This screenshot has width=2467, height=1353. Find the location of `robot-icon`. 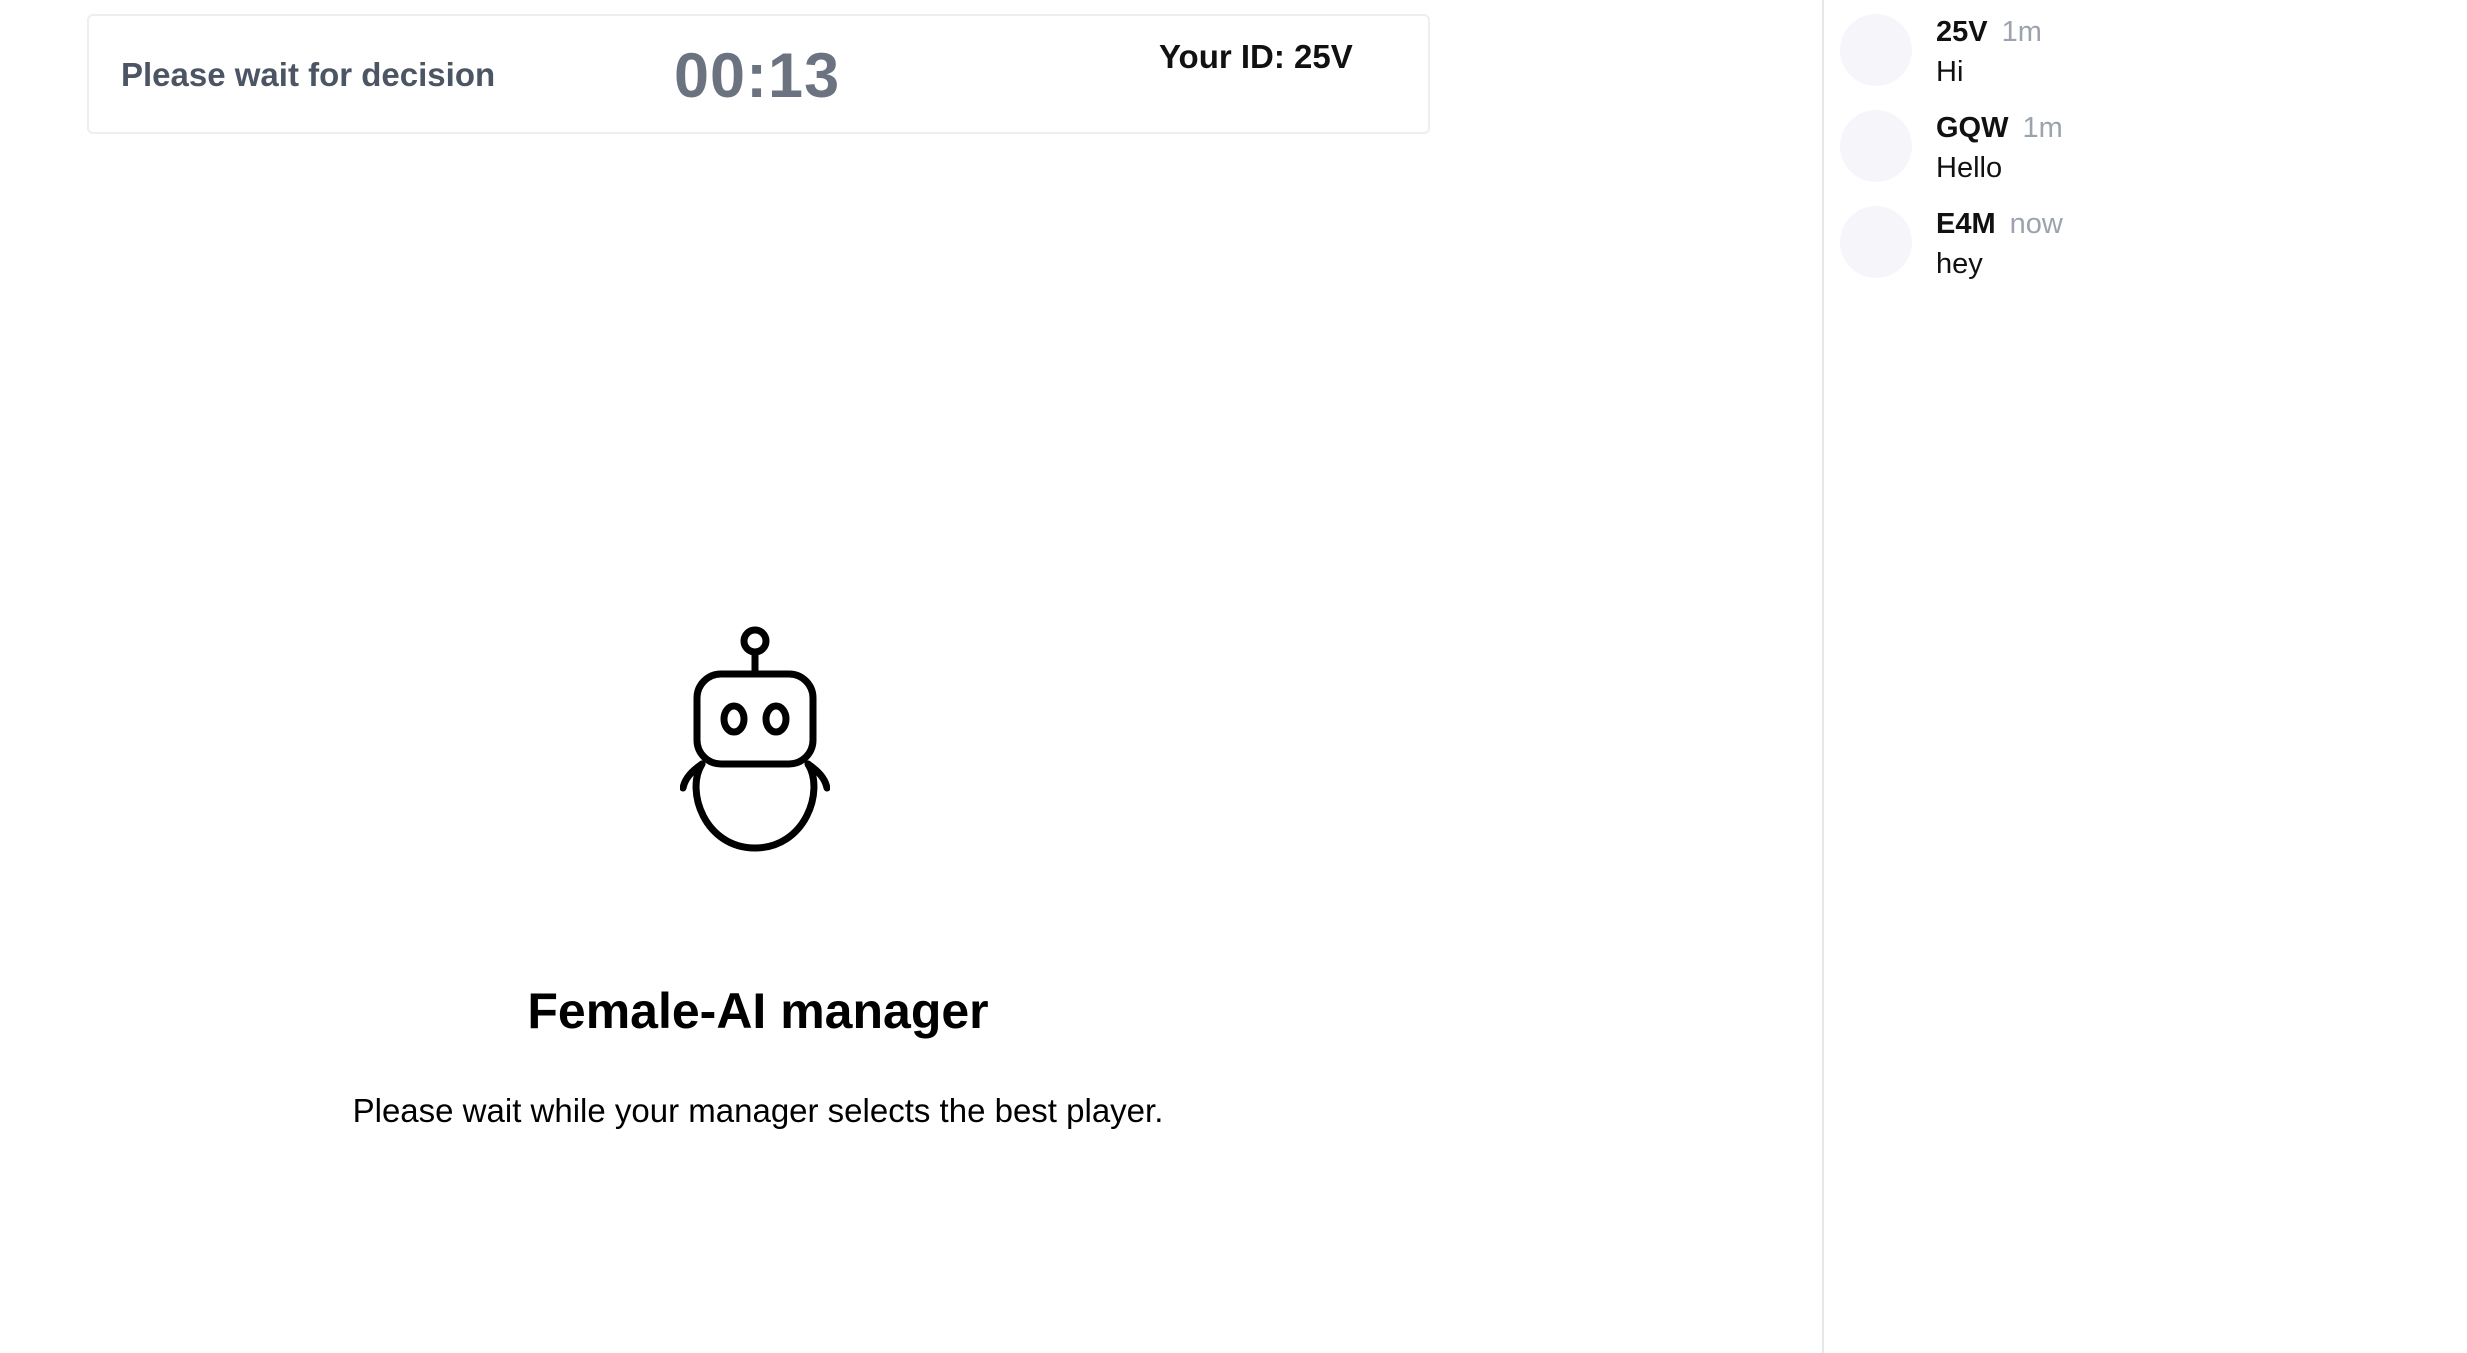

robot-icon is located at coordinates (755, 739).